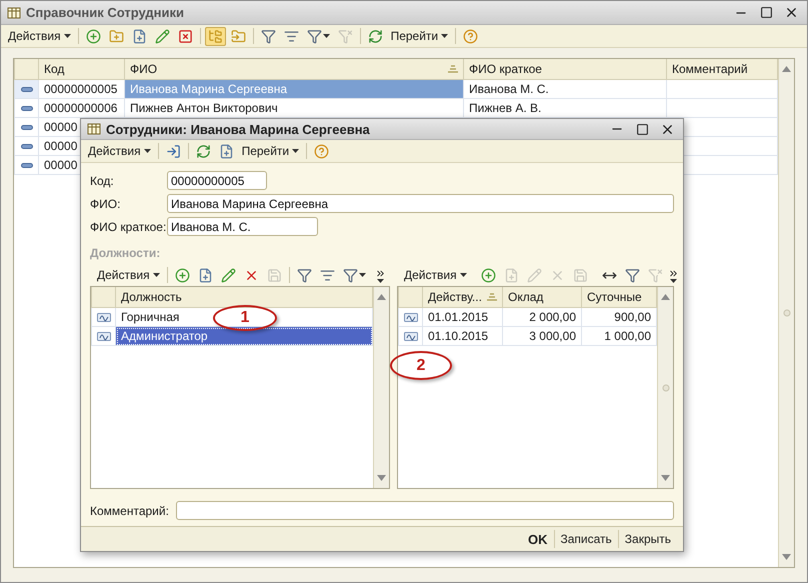 This screenshot has width=808, height=583. What do you see at coordinates (244, 336) in the screenshot?
I see `table-cell: Администратор` at bounding box center [244, 336].